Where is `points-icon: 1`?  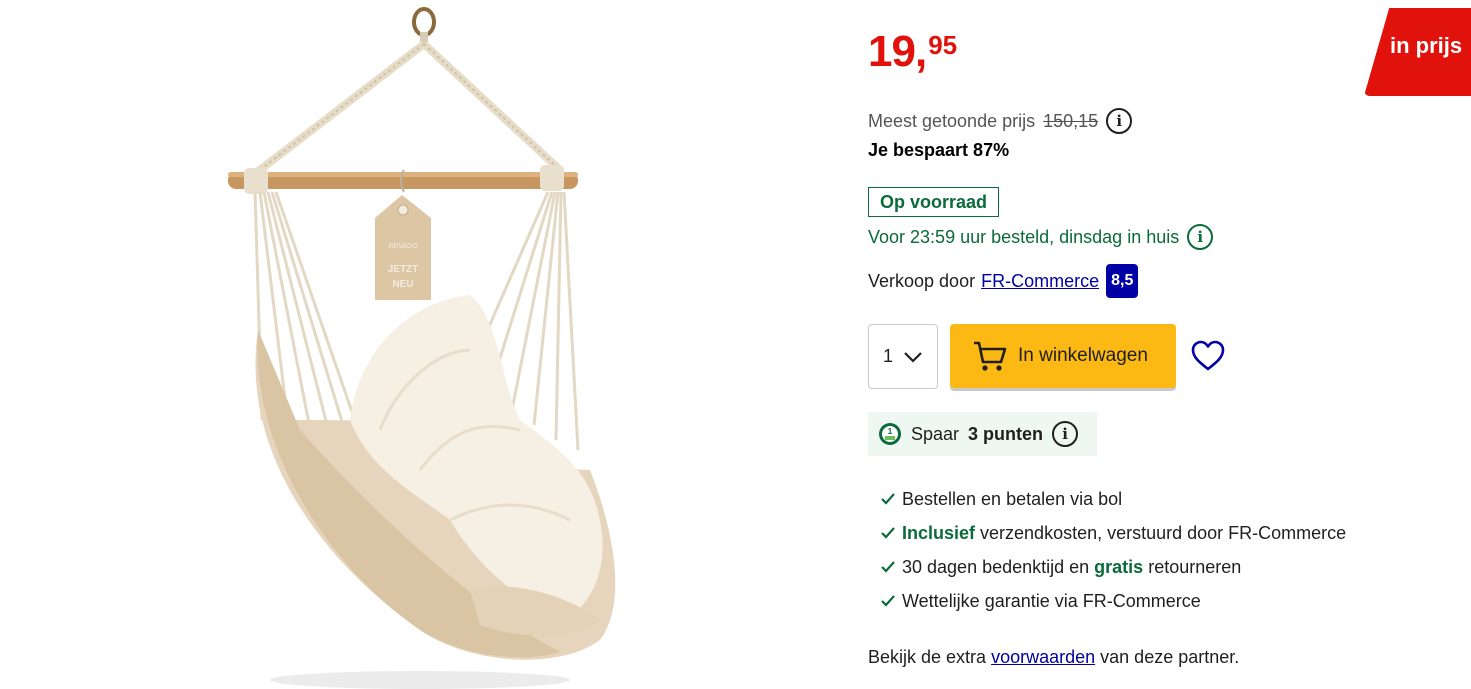 points-icon: 1 is located at coordinates (890, 434).